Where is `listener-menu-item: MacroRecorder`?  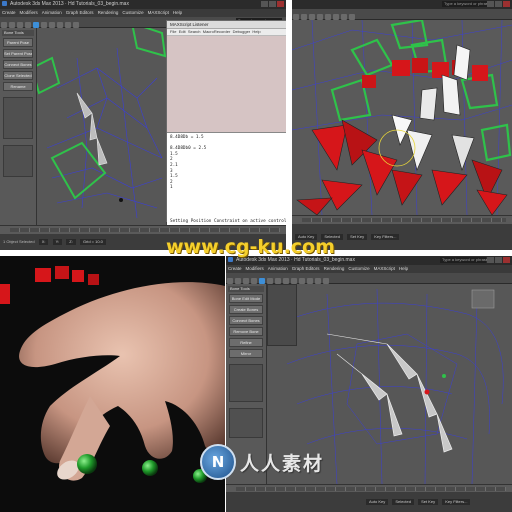
listener-menu-item: MacroRecorder is located at coordinates (217, 31).